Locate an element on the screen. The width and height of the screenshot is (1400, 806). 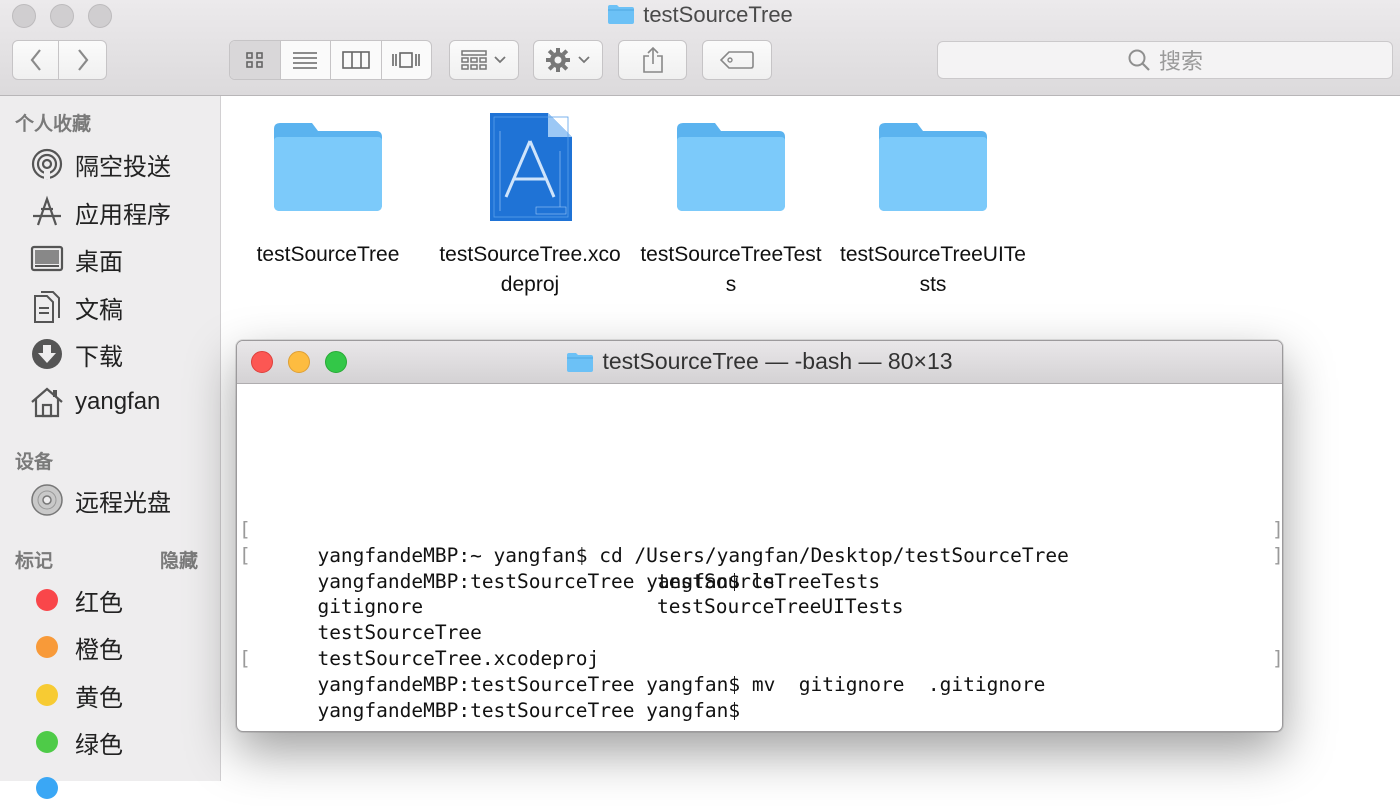
tags-hide-link: 隐藏 is located at coordinates (179, 559).